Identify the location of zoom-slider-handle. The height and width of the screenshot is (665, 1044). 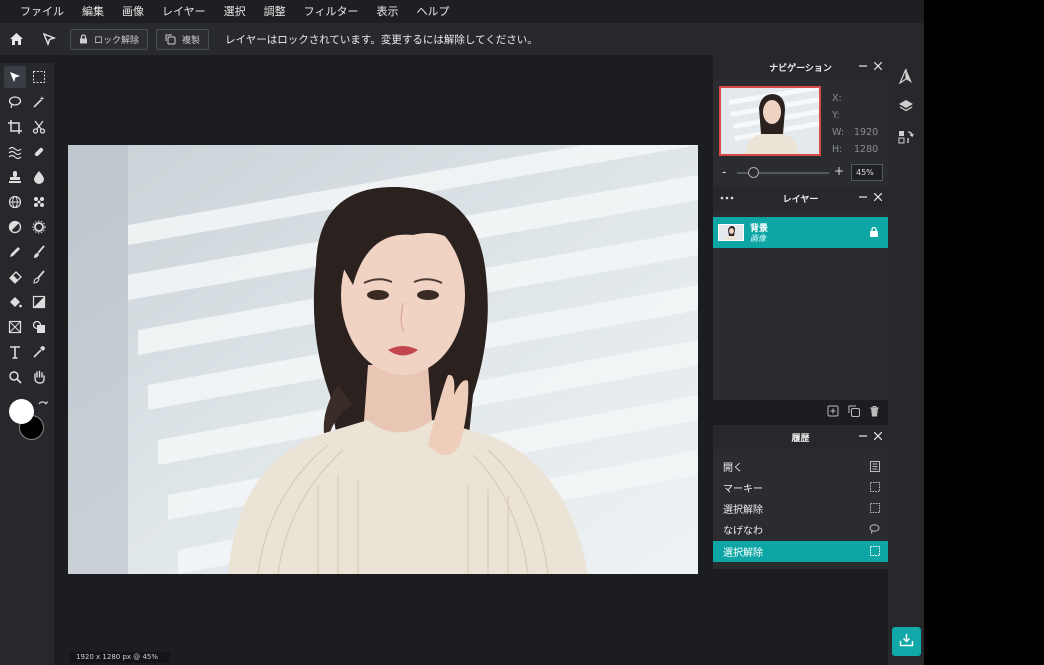
(753, 172).